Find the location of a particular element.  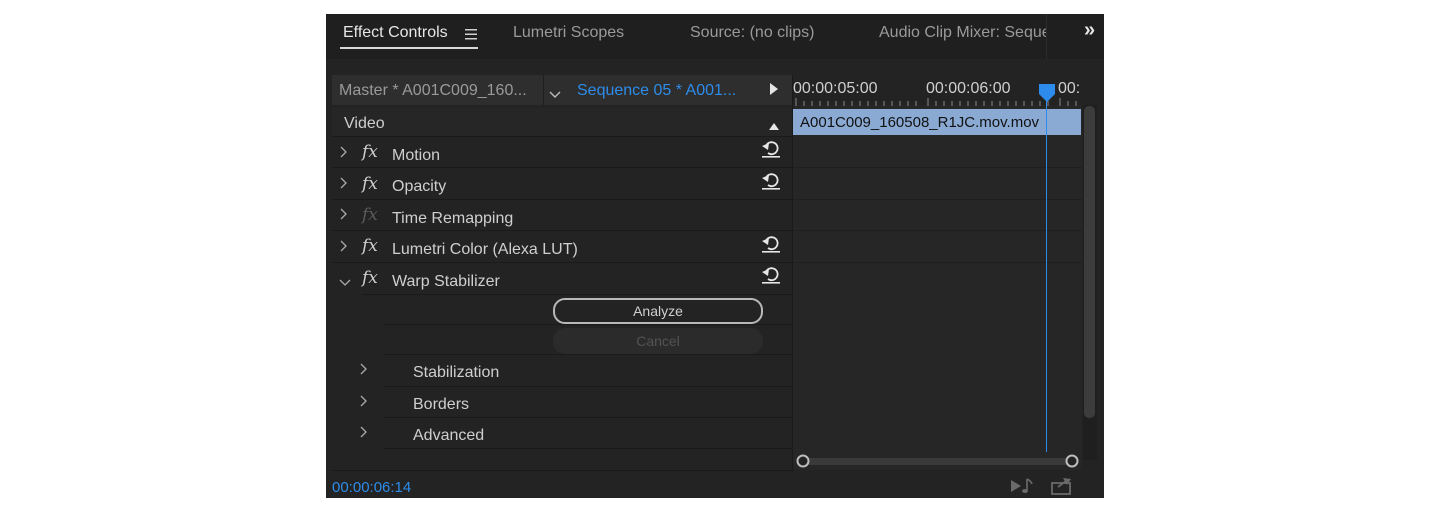

panel-bottom-border is located at coordinates (562, 470).